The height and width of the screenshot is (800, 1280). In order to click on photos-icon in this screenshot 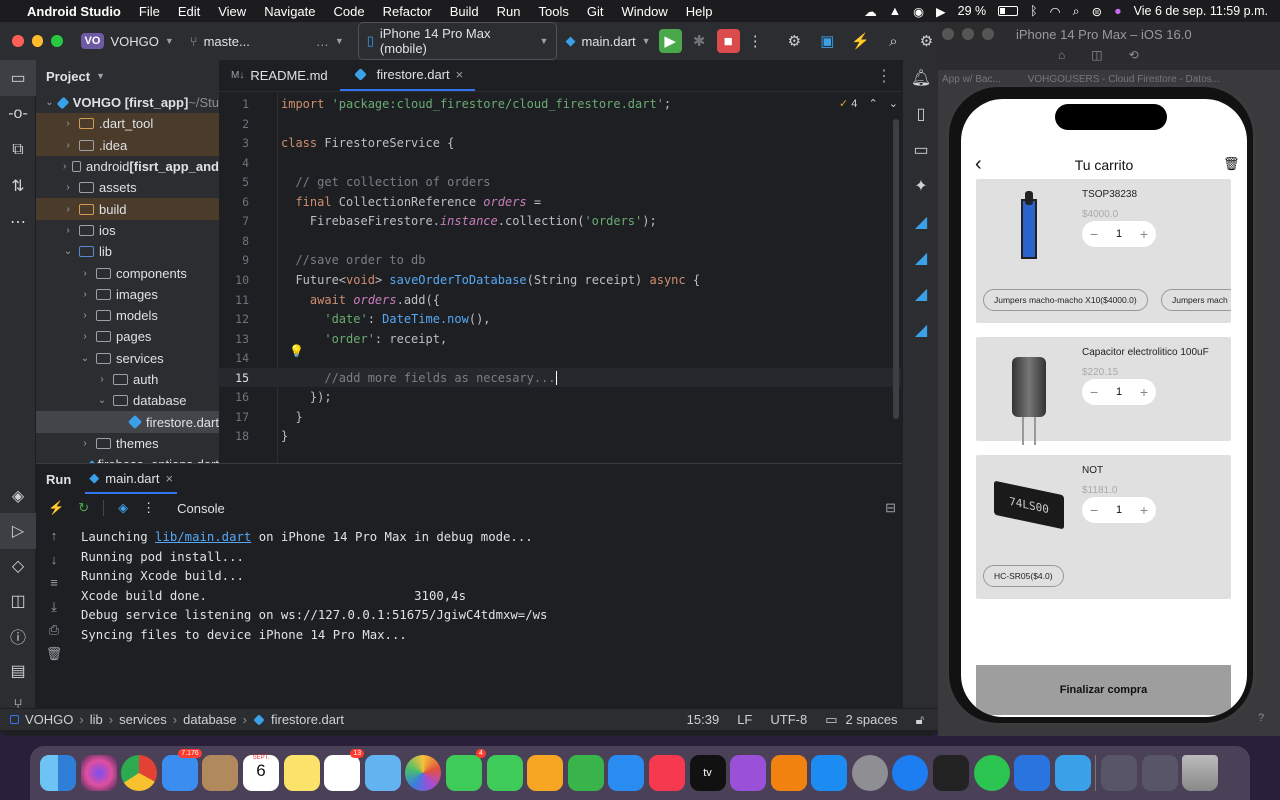, I will do `click(423, 773)`.